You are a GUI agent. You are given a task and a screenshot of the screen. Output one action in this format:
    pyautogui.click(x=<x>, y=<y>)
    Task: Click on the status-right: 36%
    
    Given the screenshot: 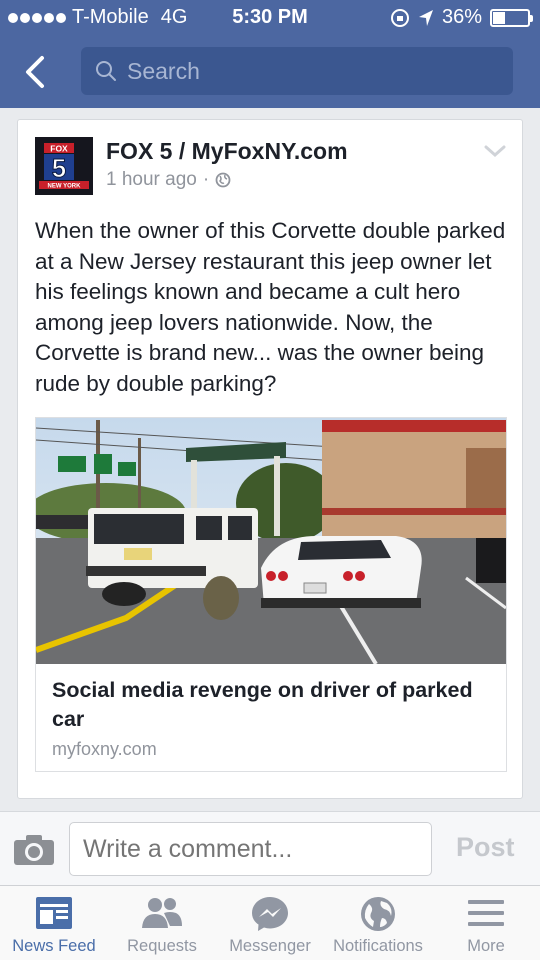 What is the action you would take?
    pyautogui.click(x=461, y=17)
    